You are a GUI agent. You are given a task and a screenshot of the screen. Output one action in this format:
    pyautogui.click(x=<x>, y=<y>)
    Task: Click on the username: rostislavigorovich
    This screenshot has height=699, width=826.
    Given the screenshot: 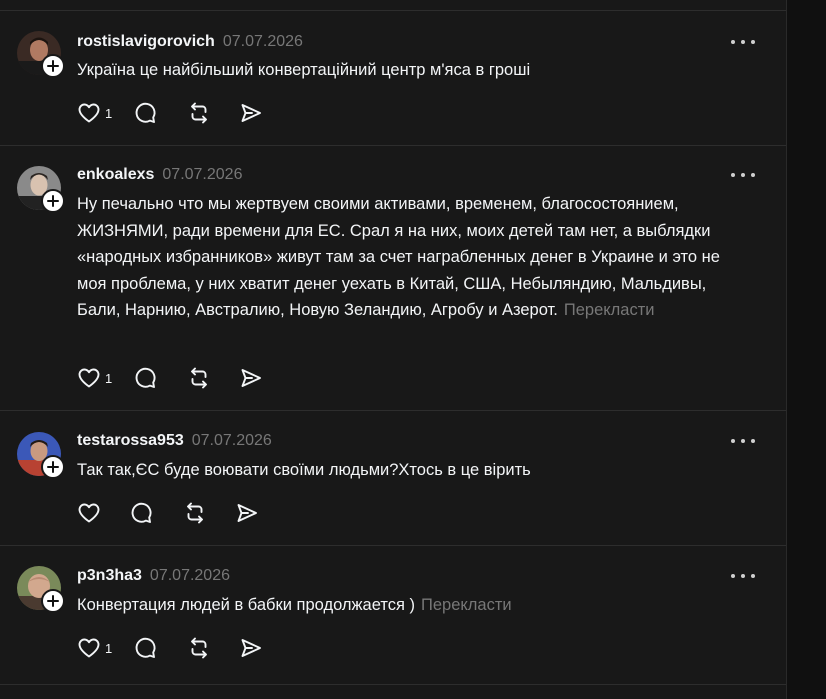 What is the action you would take?
    pyautogui.click(x=146, y=42)
    